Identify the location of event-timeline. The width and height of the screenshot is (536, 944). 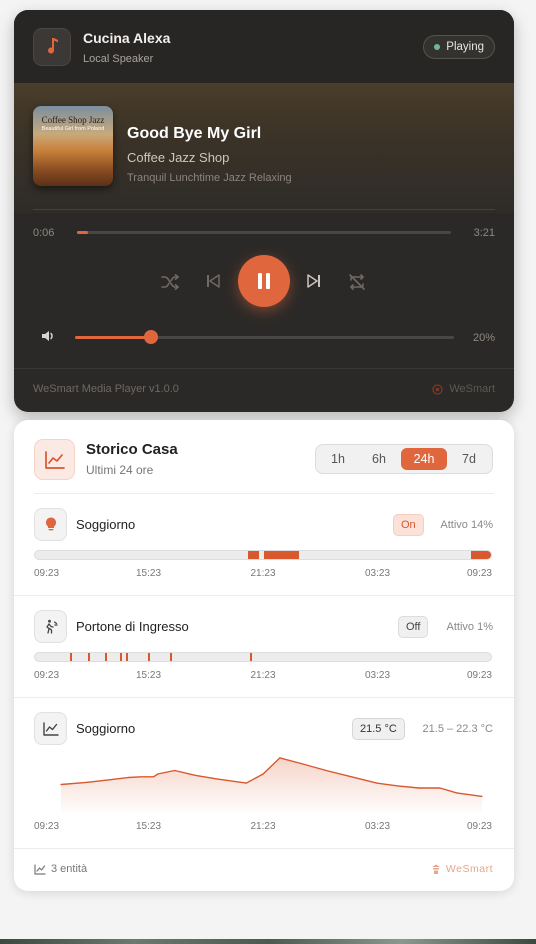
(263, 657).